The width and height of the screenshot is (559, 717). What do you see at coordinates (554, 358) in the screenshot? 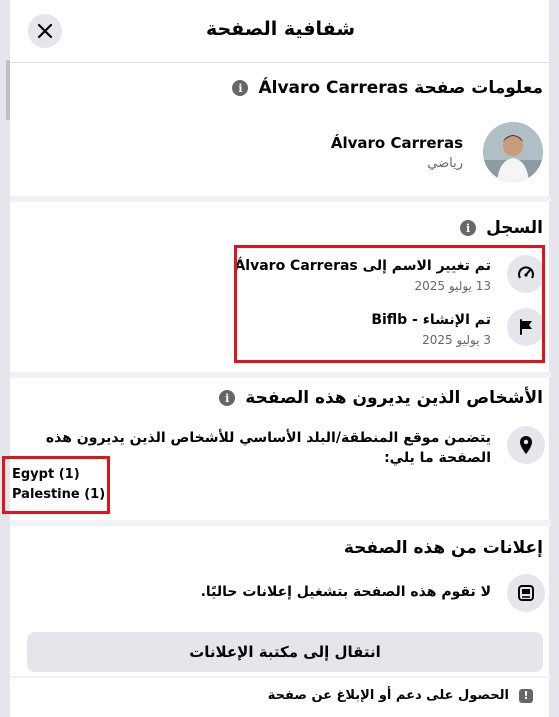
I see `right-edge` at bounding box center [554, 358].